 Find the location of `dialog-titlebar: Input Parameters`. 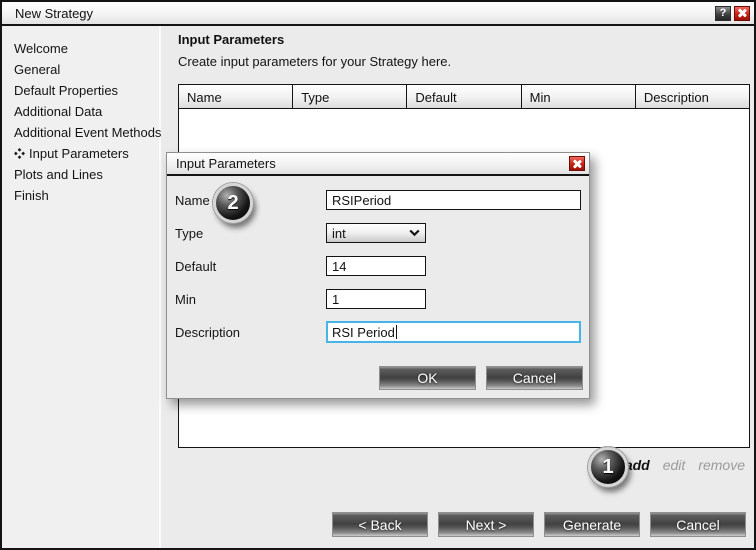

dialog-titlebar: Input Parameters is located at coordinates (378, 164).